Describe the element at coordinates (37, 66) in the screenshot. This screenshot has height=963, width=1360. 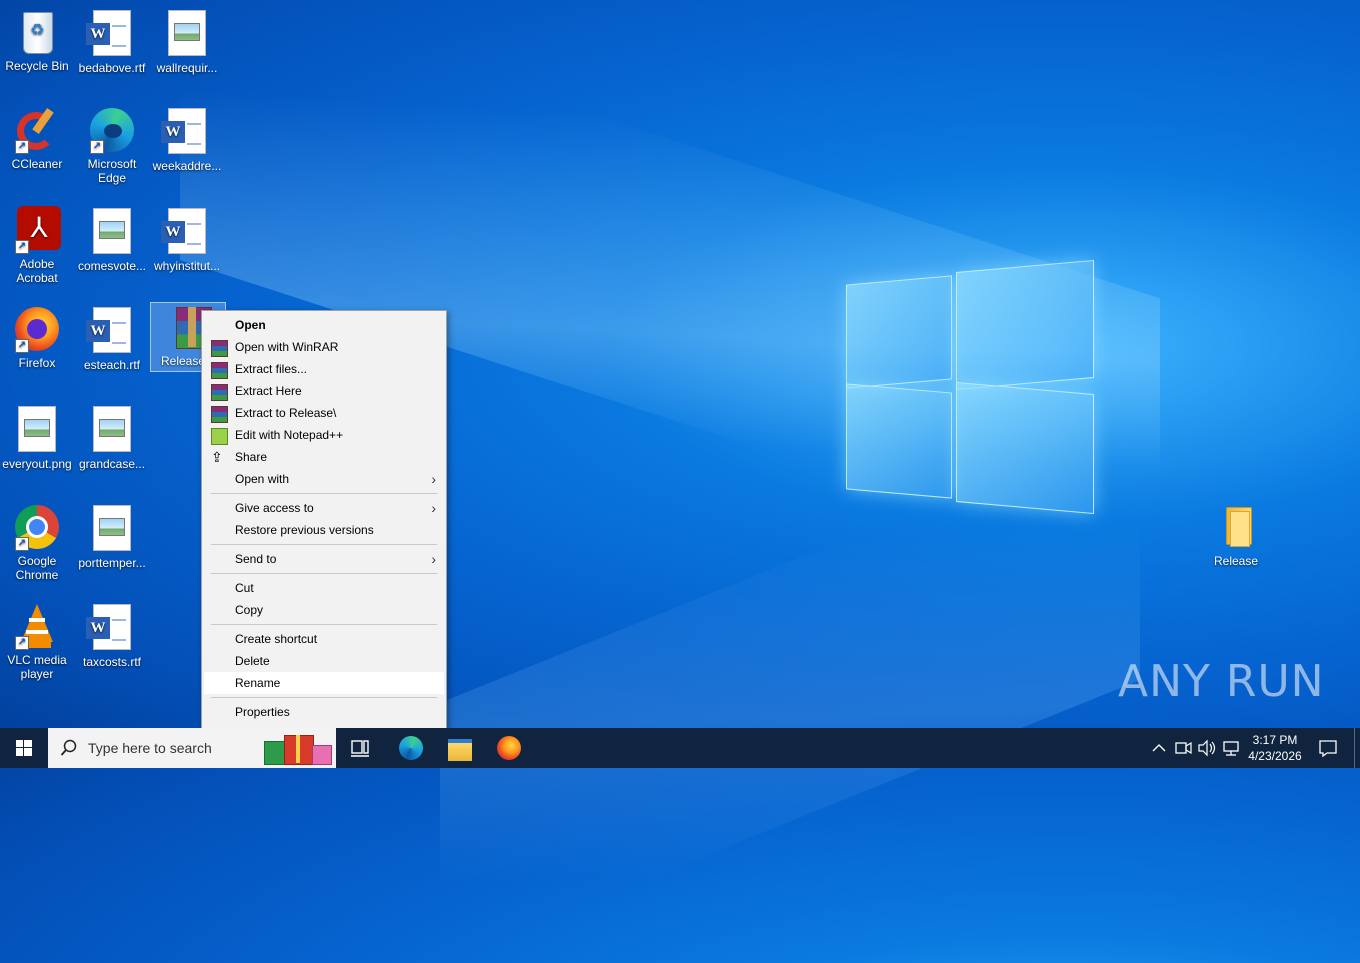
I see `icon-label: Recycle Bin` at that location.